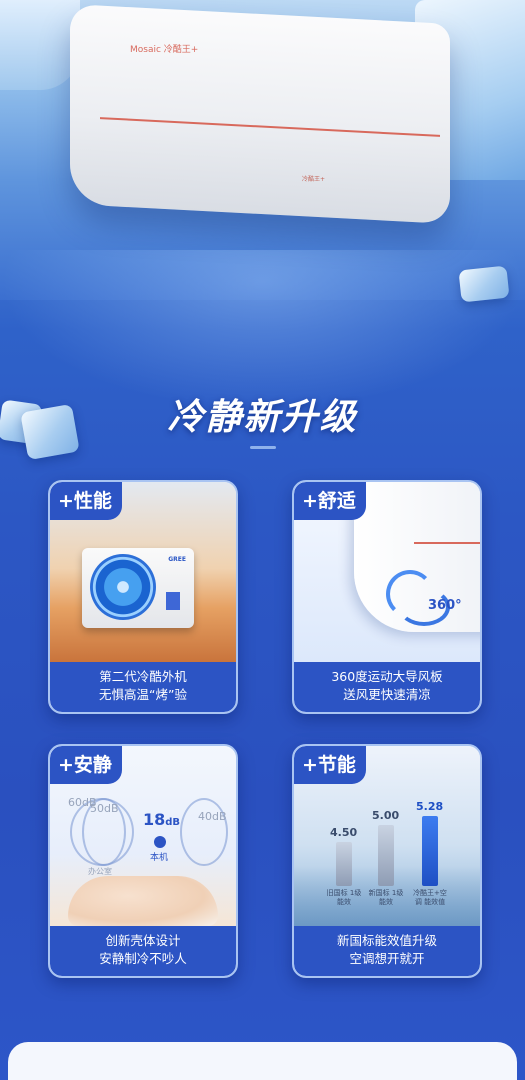  What do you see at coordinates (386, 897) in the screenshot?
I see `energy-bar-label: 新国标 1级能效` at bounding box center [386, 897].